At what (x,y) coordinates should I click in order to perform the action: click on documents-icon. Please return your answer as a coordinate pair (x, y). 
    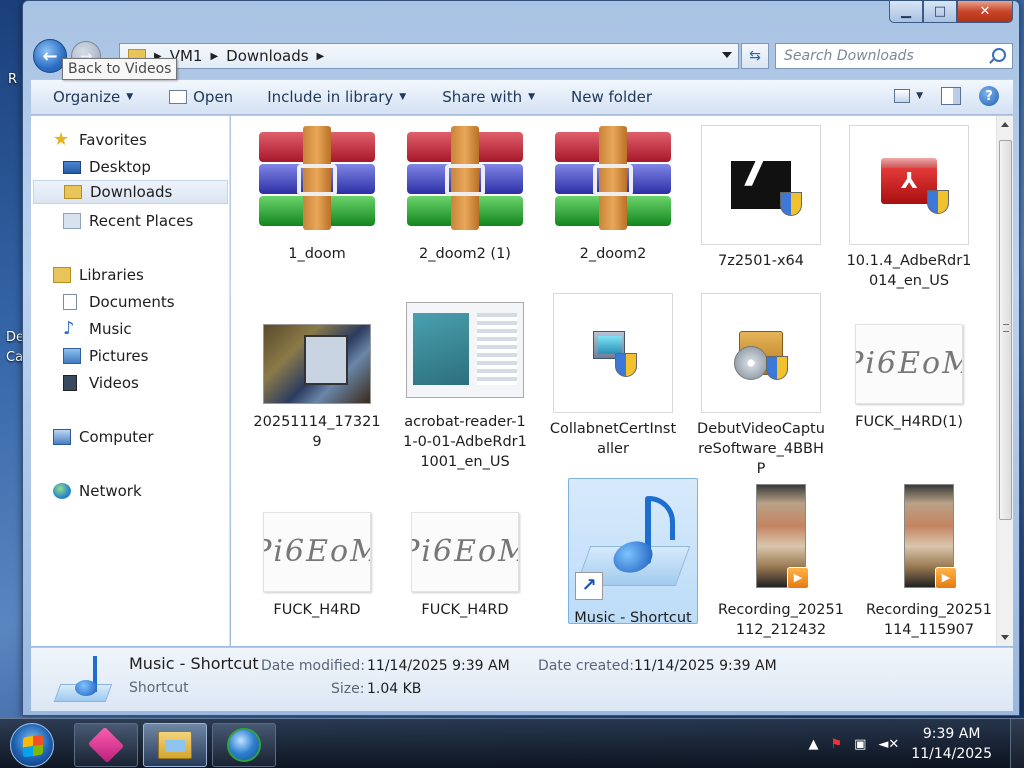
    Looking at the image, I should click on (70, 302).